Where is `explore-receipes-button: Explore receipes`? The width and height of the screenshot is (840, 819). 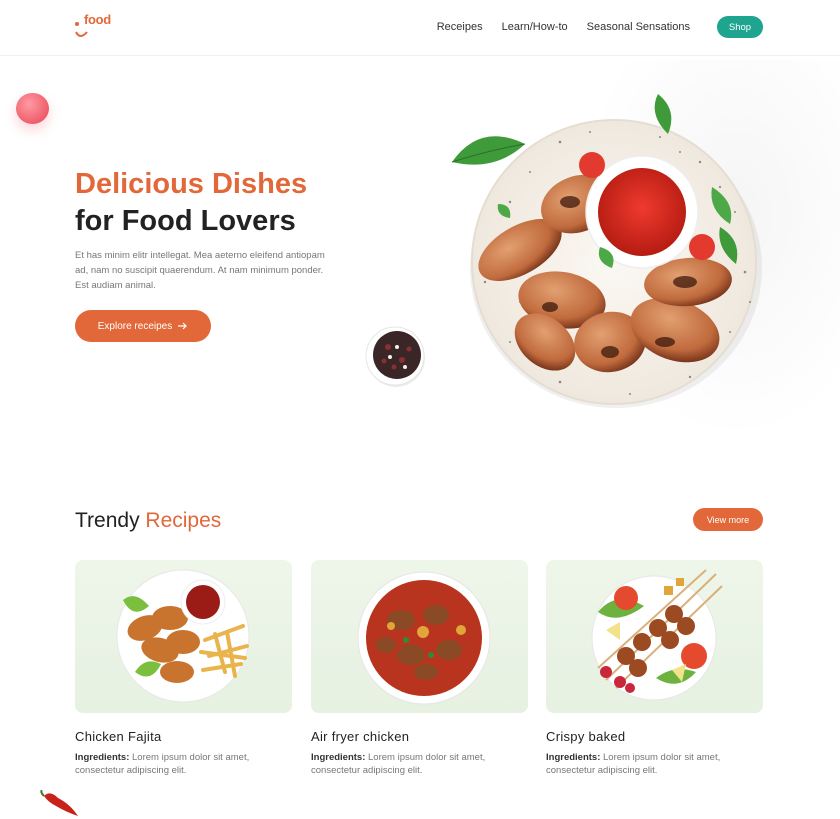
explore-receipes-button: Explore receipes is located at coordinates (143, 326).